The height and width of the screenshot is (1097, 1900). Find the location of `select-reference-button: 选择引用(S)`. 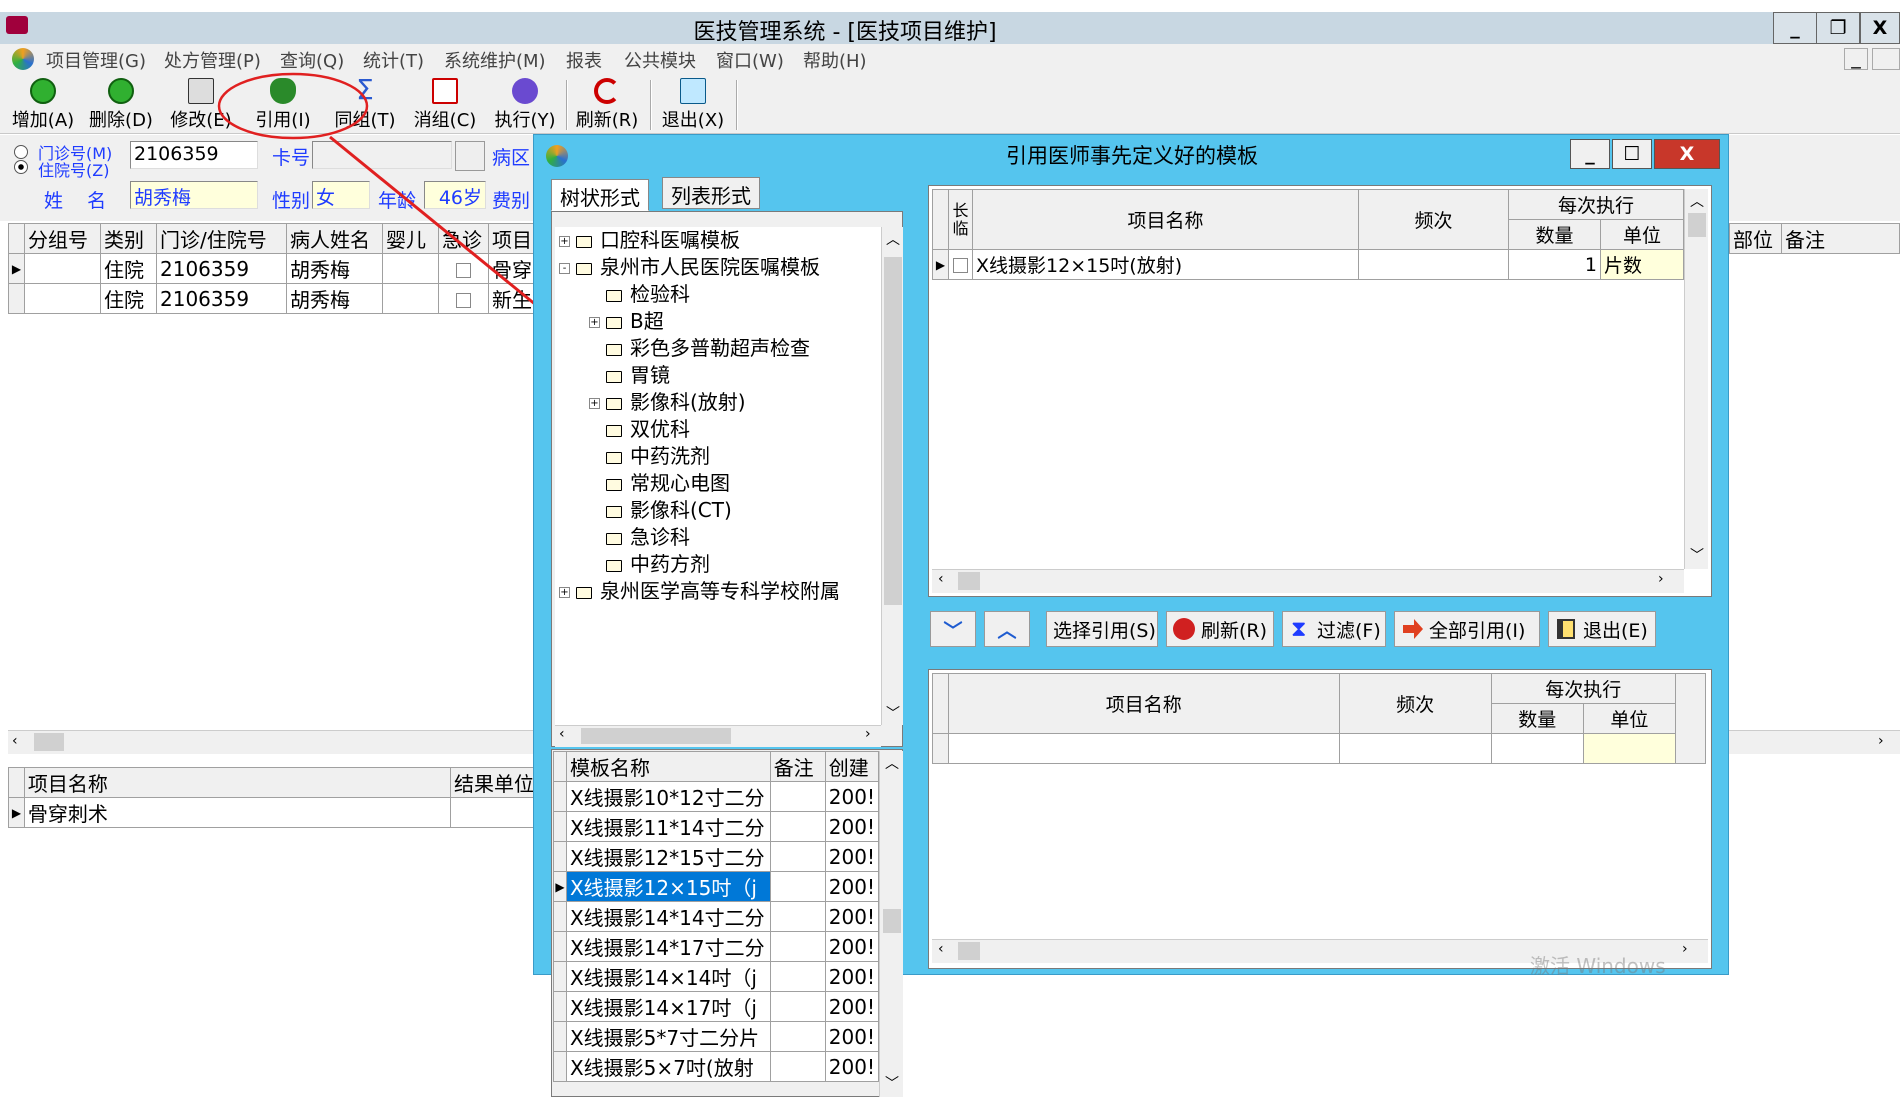

select-reference-button: 选择引用(S) is located at coordinates (1102, 629).